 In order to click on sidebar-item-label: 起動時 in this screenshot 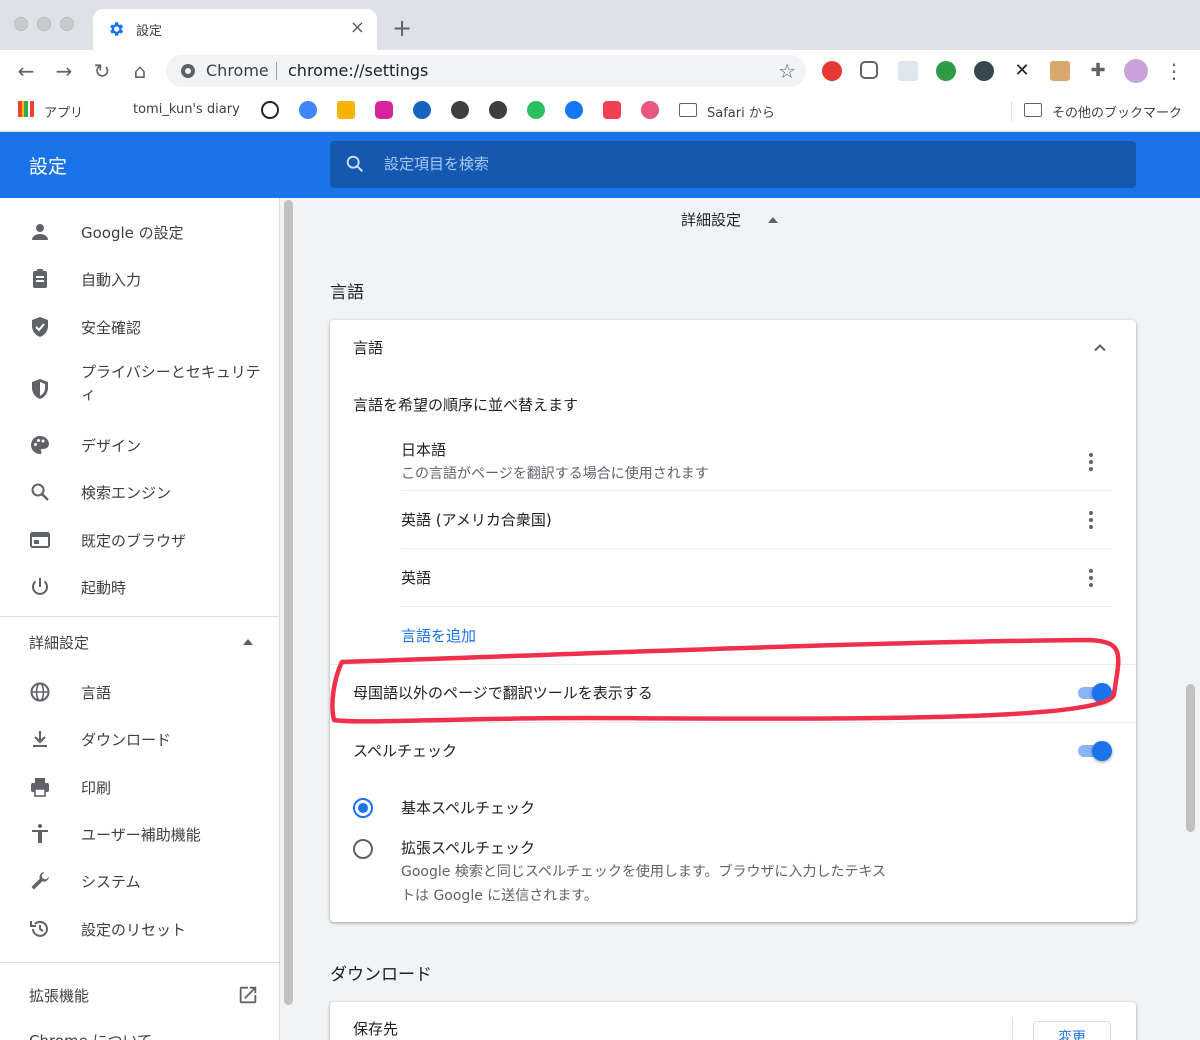, I will do `click(104, 588)`.